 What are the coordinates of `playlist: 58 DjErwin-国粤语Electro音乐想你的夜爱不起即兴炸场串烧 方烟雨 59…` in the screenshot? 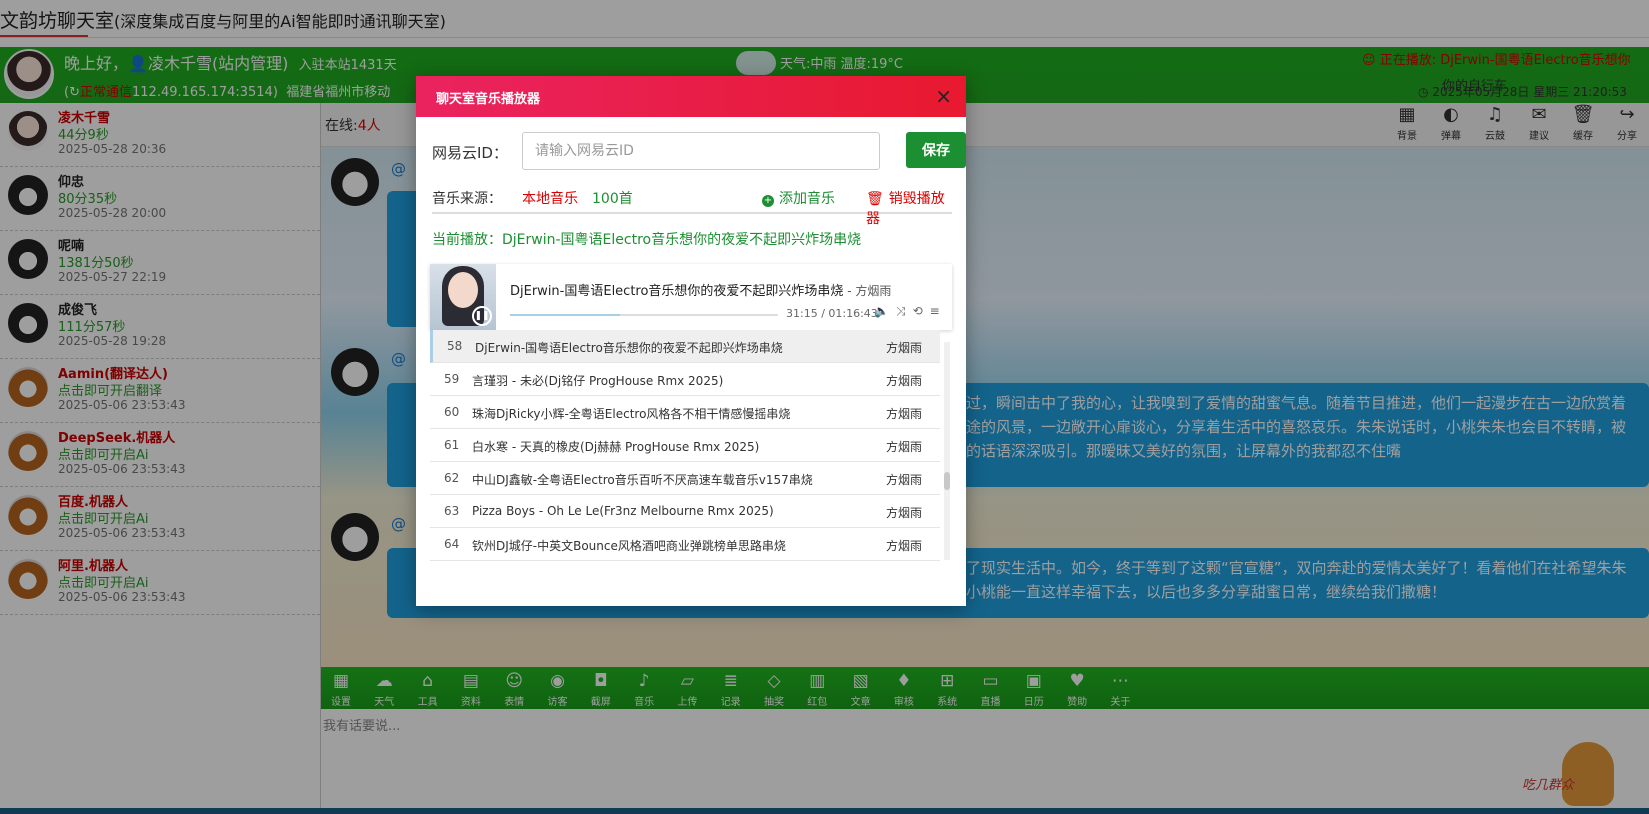 It's located at (685, 450).